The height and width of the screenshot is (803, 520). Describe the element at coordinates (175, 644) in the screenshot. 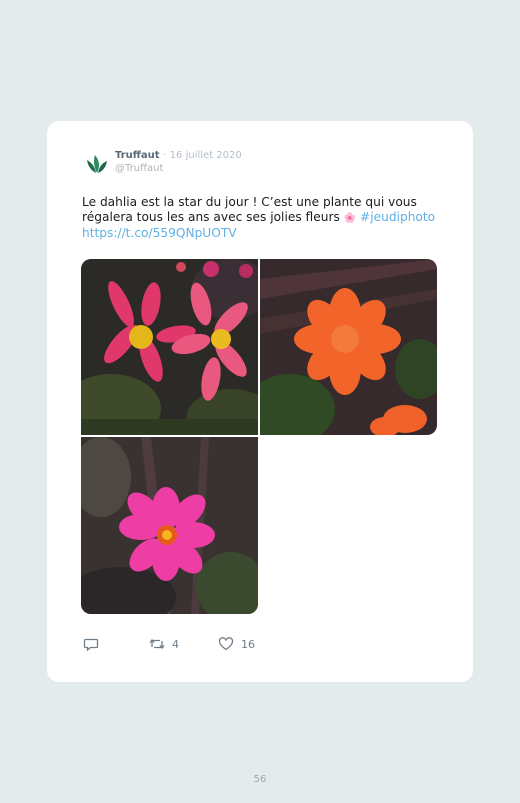

I see `retweet-count: 4` at that location.